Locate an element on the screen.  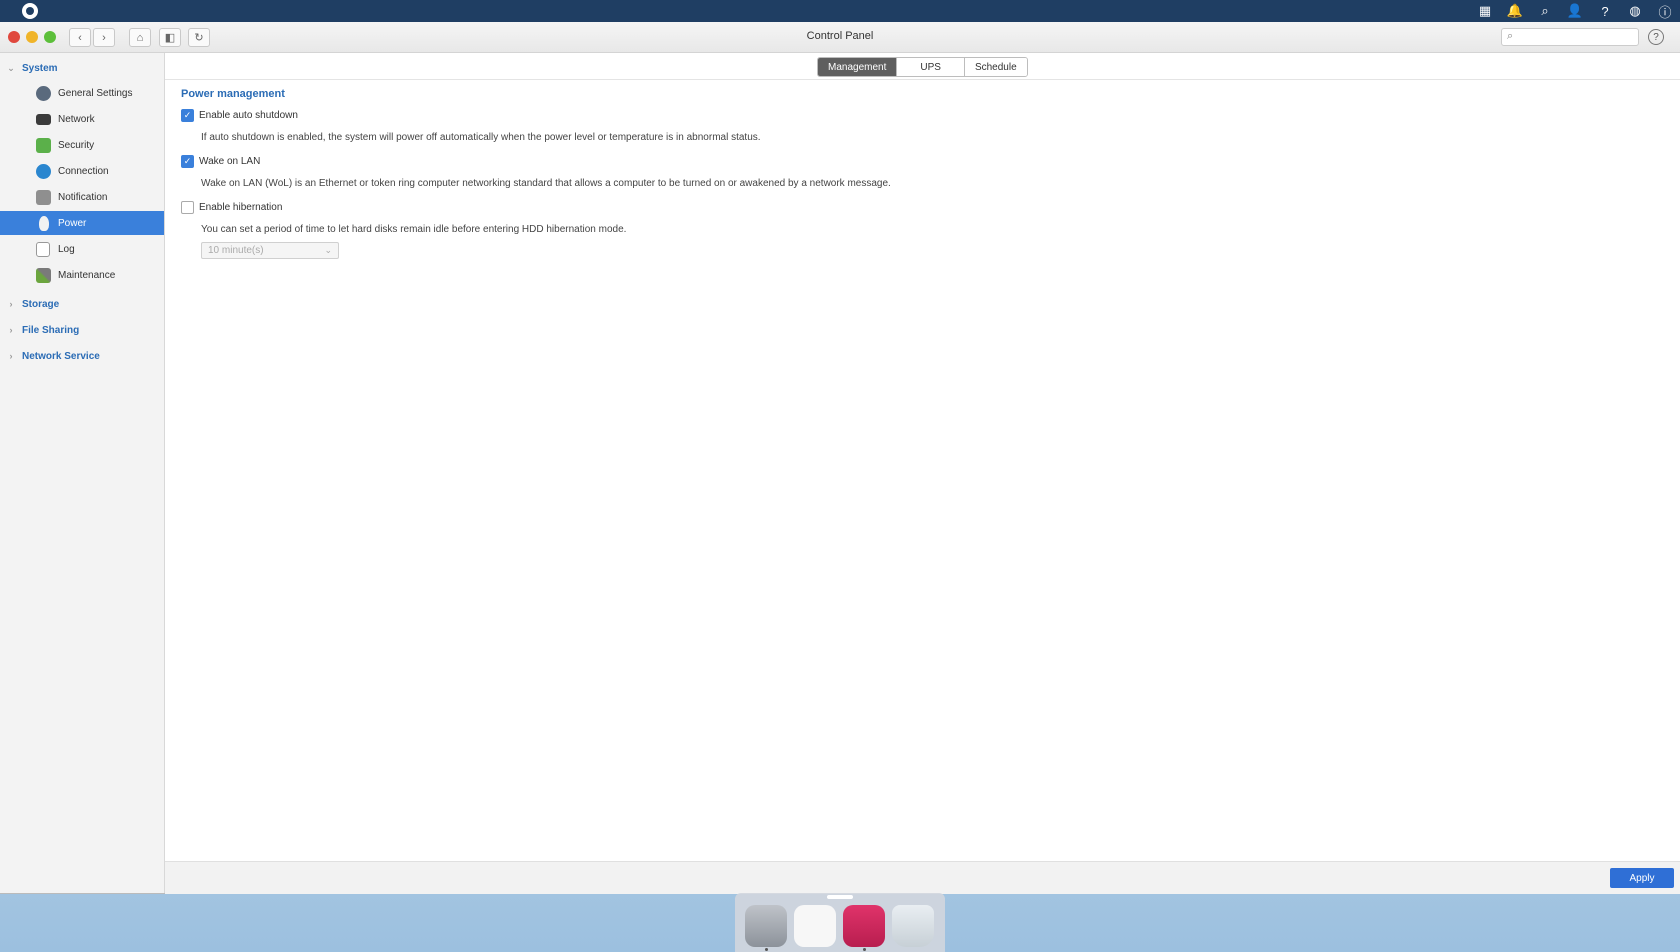
dock-handle is located at coordinates (840, 897).